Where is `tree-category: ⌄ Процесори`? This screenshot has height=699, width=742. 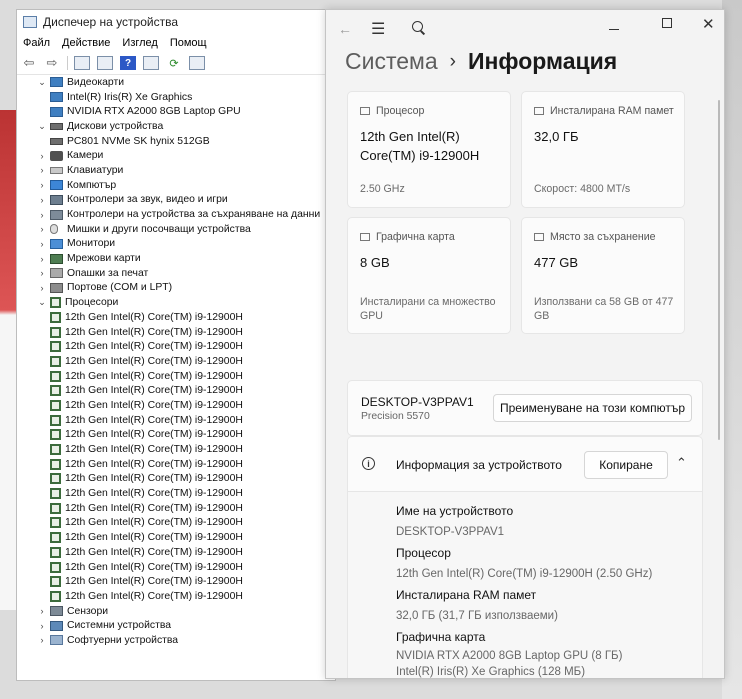
tree-category: ⌄ Процесори is located at coordinates (176, 302).